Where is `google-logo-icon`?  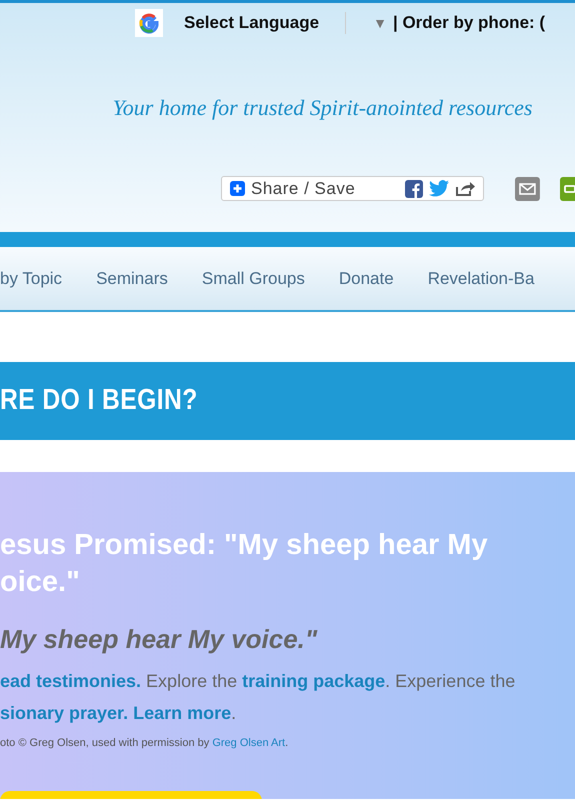
google-logo-icon is located at coordinates (149, 23).